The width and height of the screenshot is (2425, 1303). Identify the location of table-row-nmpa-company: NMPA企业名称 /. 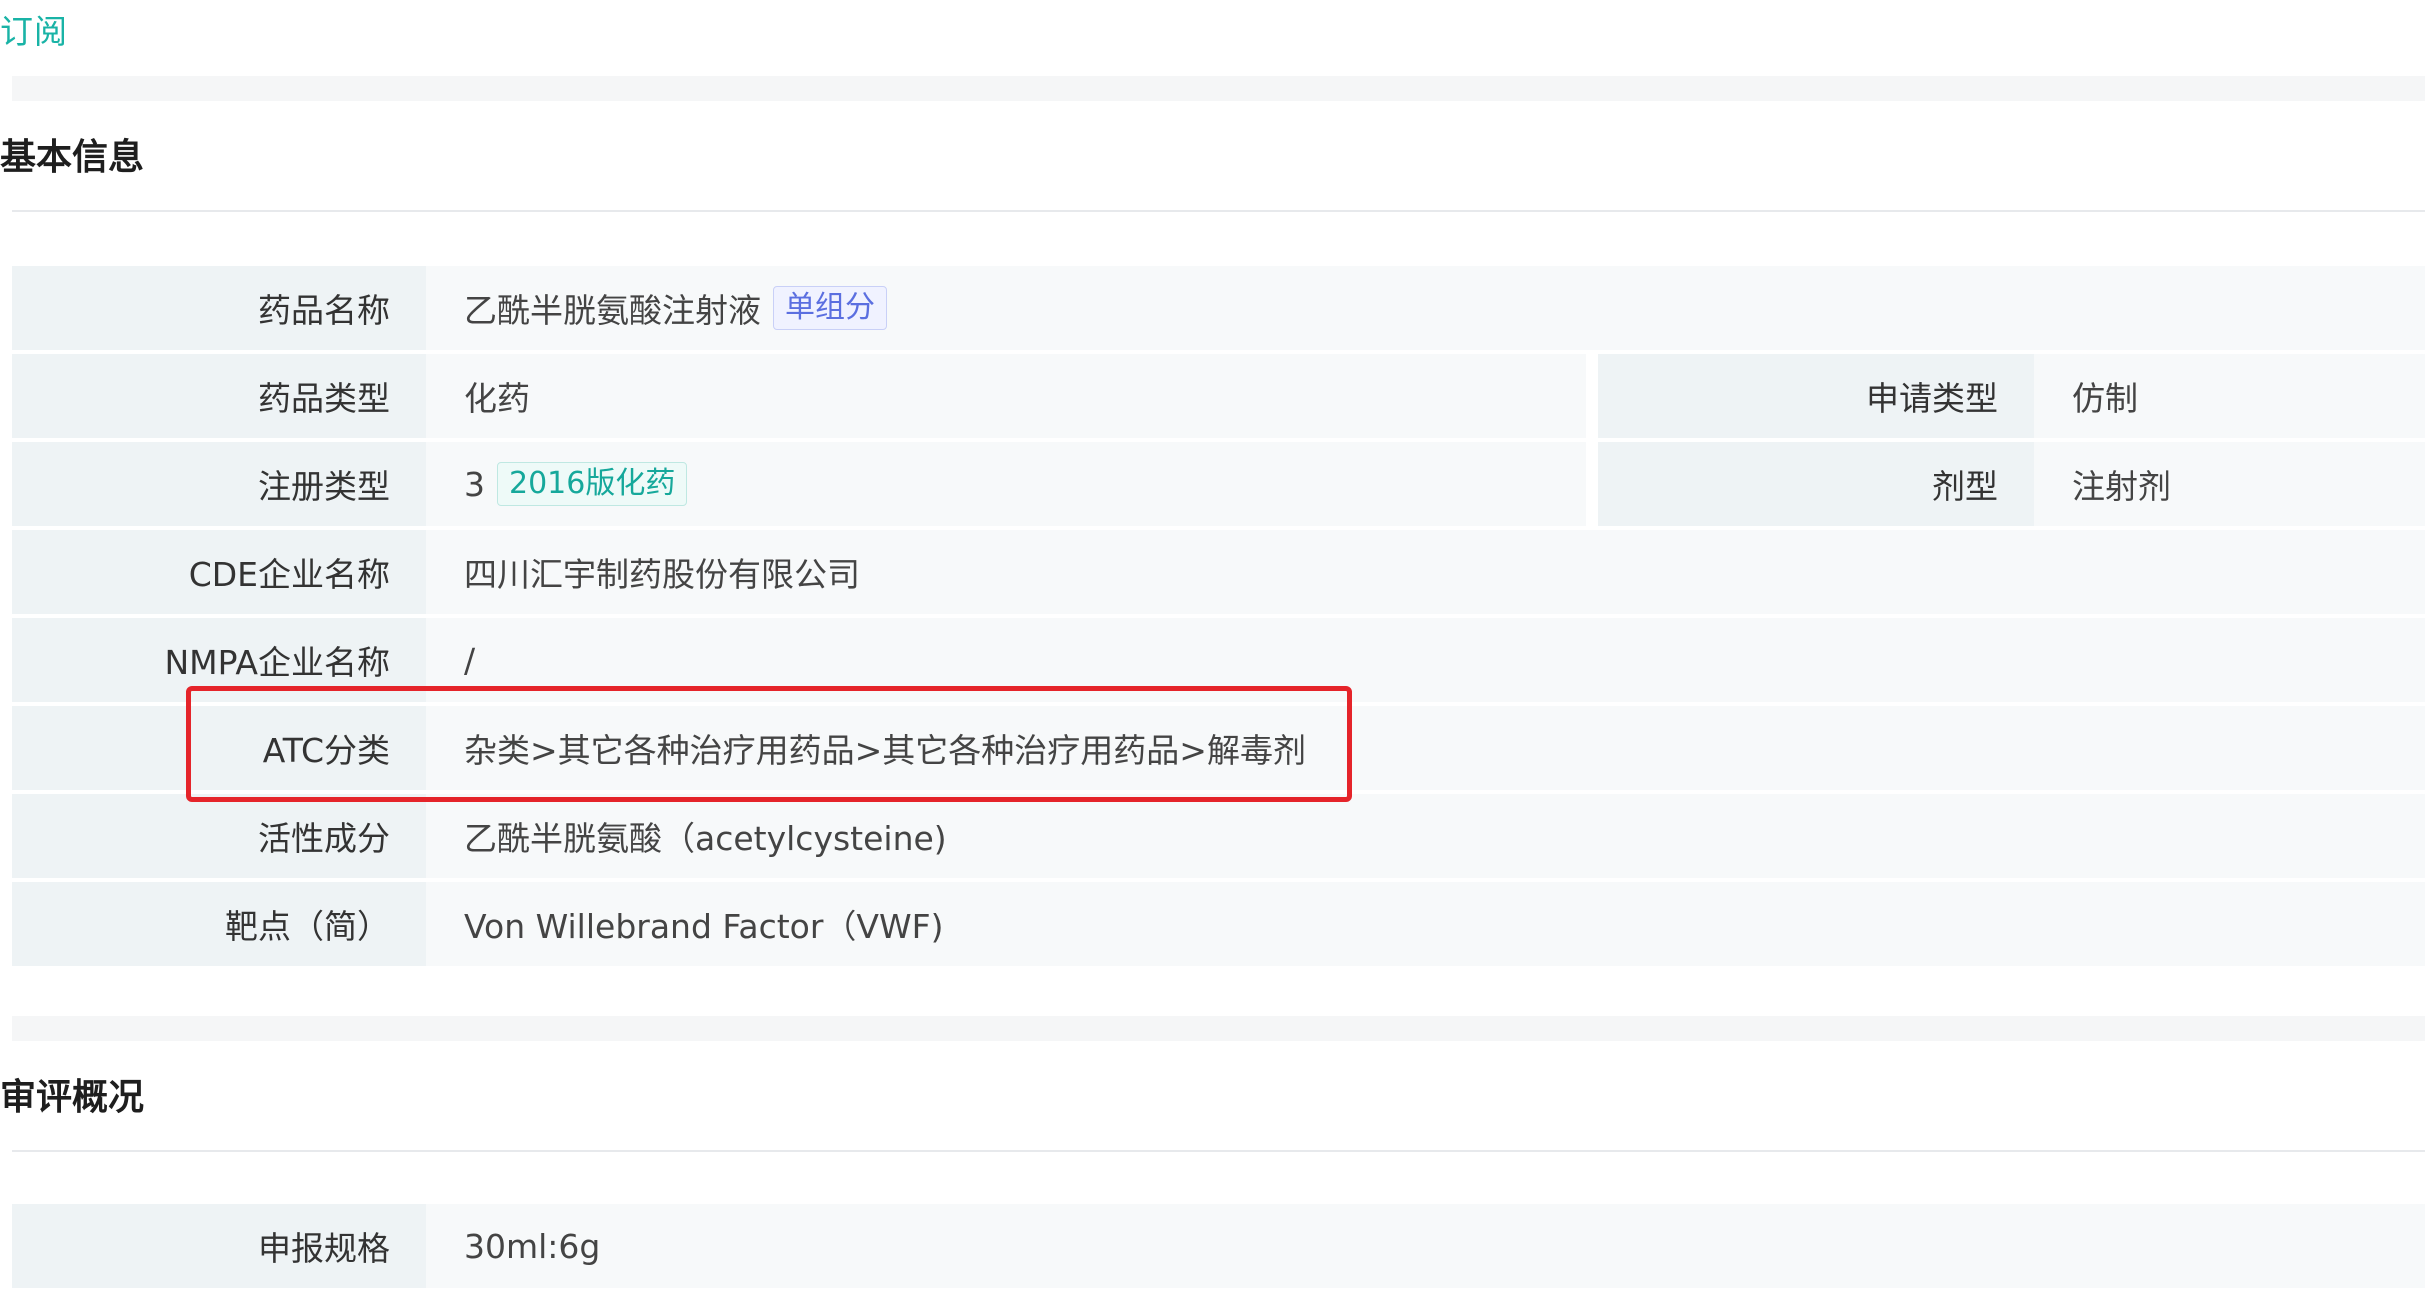
(1218, 660).